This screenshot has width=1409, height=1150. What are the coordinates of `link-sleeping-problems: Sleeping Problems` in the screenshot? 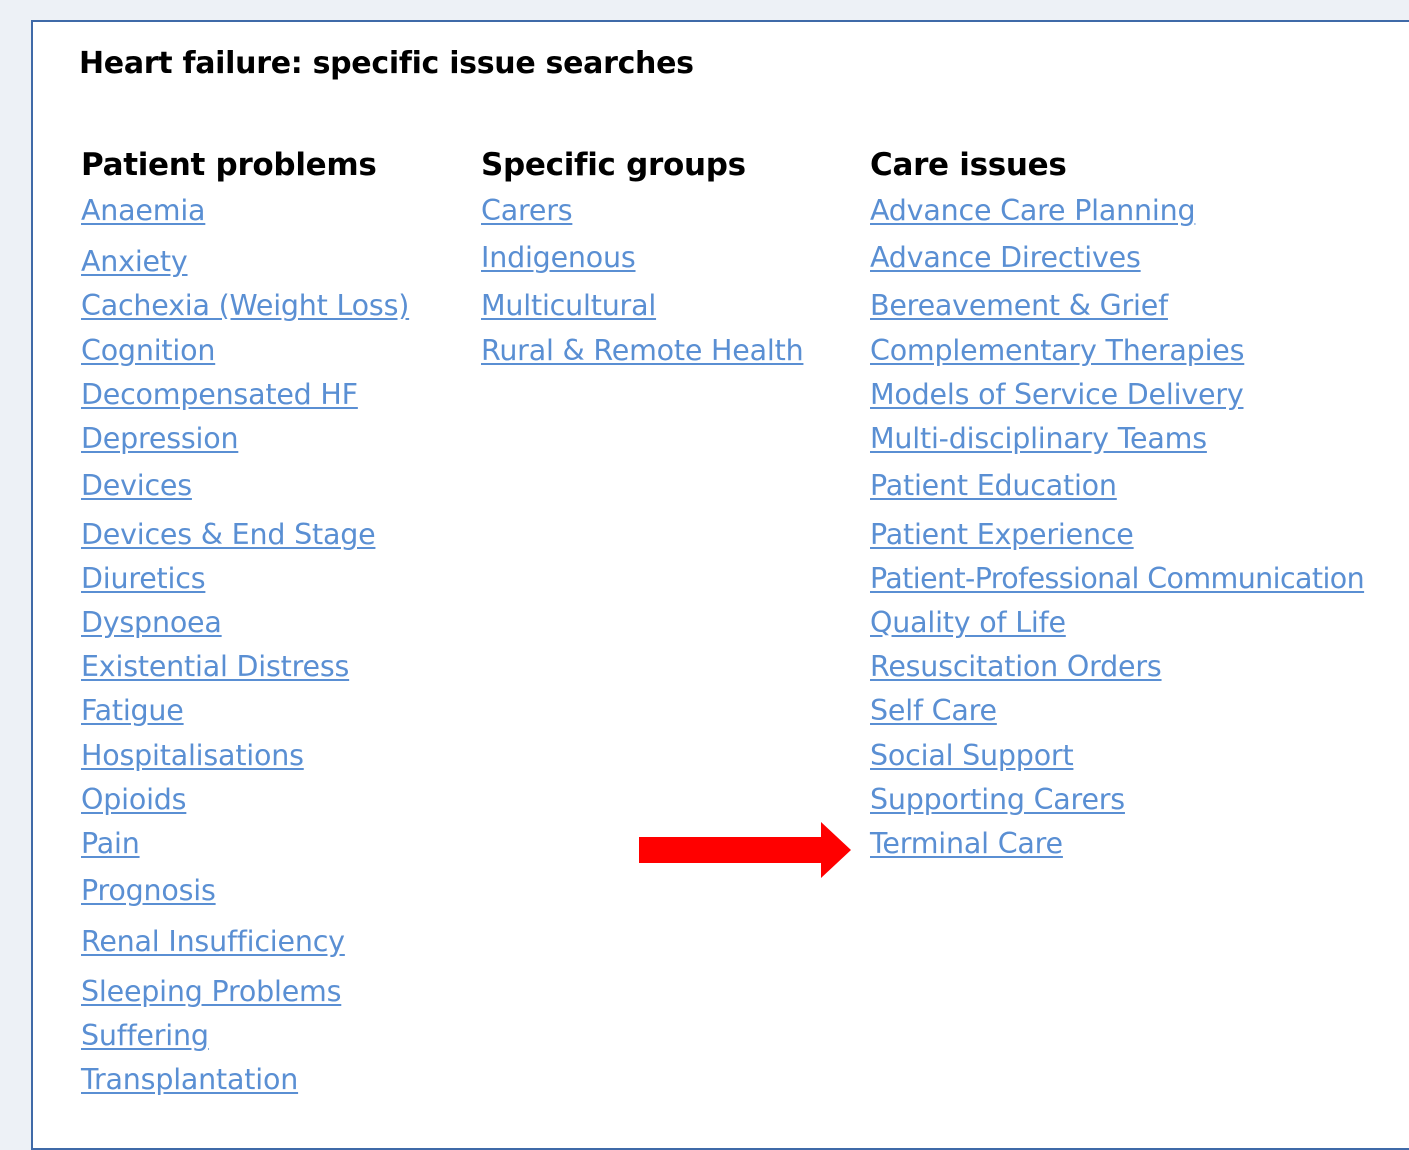 It's located at (211, 992).